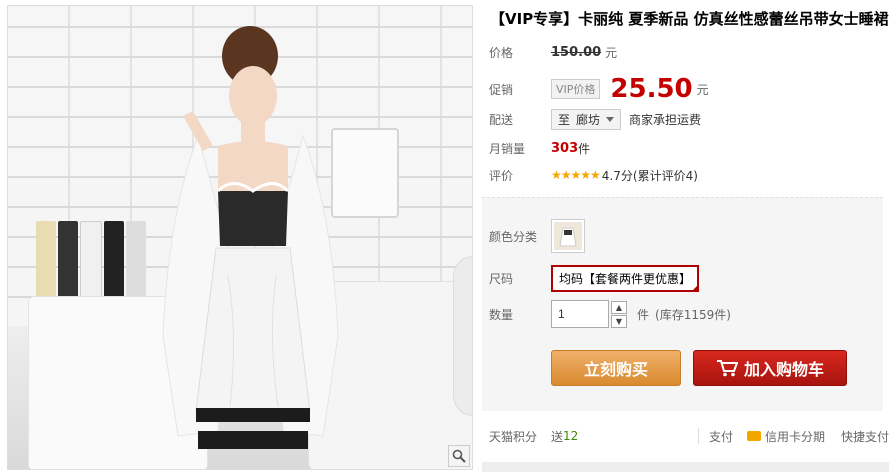  Describe the element at coordinates (611, 52) in the screenshot. I see `price-unit: 元` at that location.